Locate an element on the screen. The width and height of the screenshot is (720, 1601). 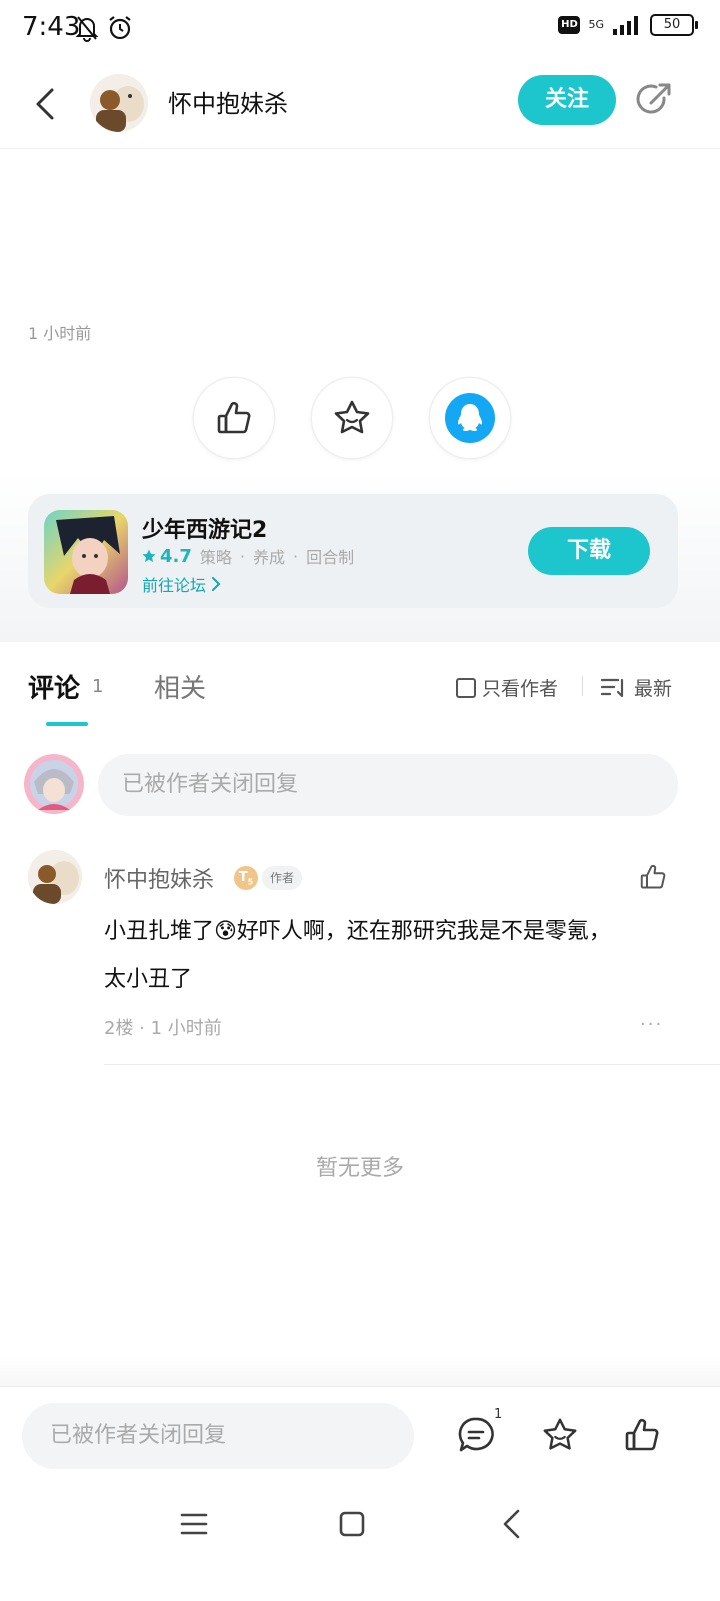
share-button is located at coordinates (654, 100).